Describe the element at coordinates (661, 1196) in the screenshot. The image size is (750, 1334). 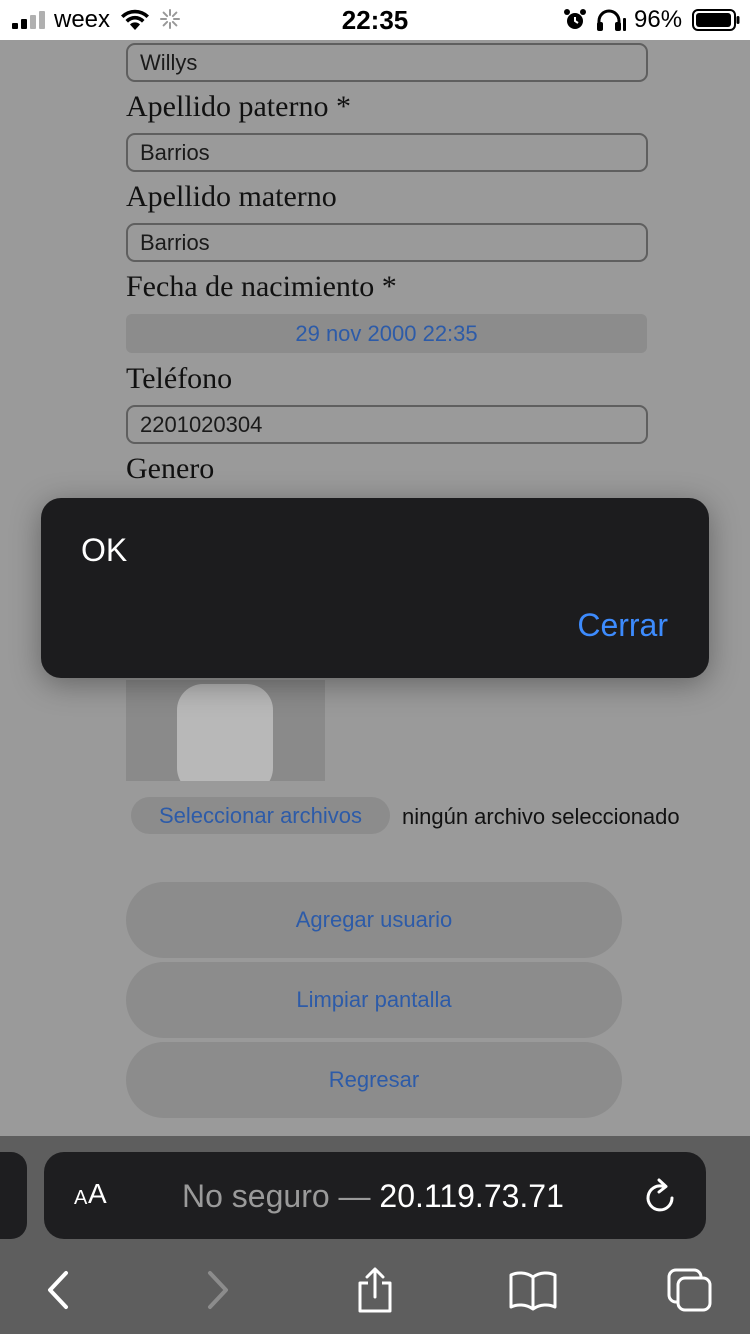
I see `reload-icon` at that location.